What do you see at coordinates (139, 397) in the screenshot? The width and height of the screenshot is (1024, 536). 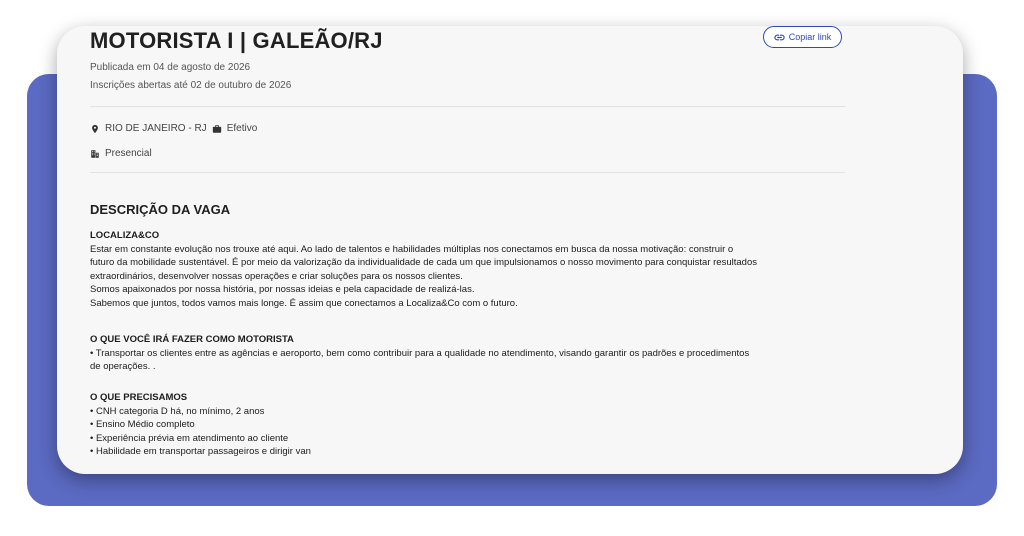 I see `requirements-heading: O QUE PRECISAMOS` at bounding box center [139, 397].